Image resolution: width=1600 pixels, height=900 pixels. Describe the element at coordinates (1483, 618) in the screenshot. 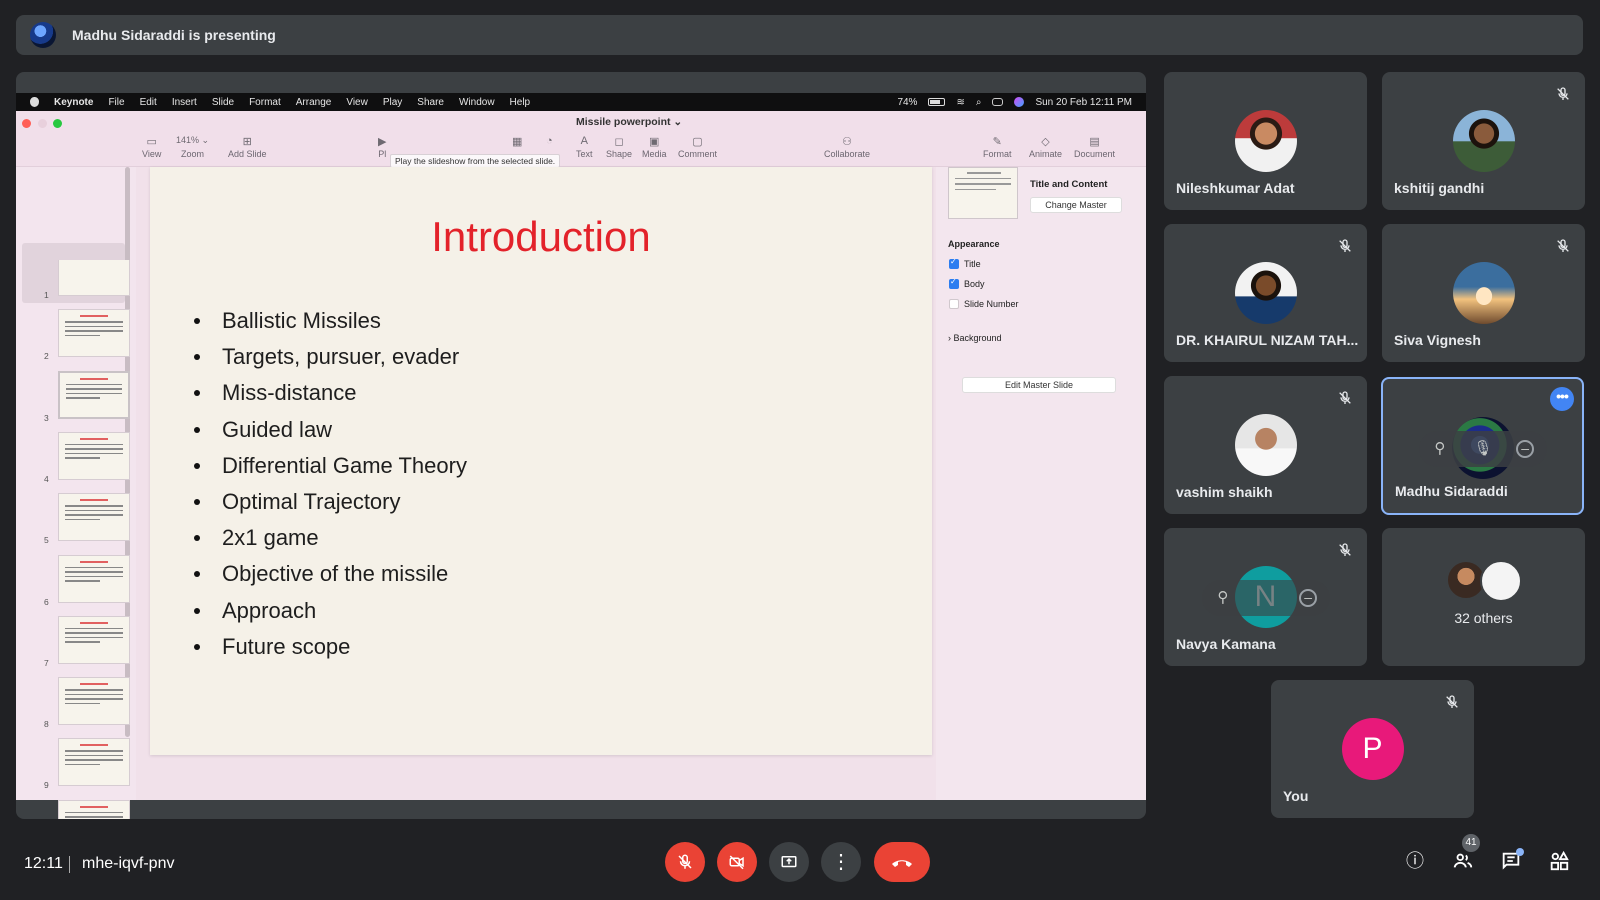

I see `others-count: 32 others` at that location.